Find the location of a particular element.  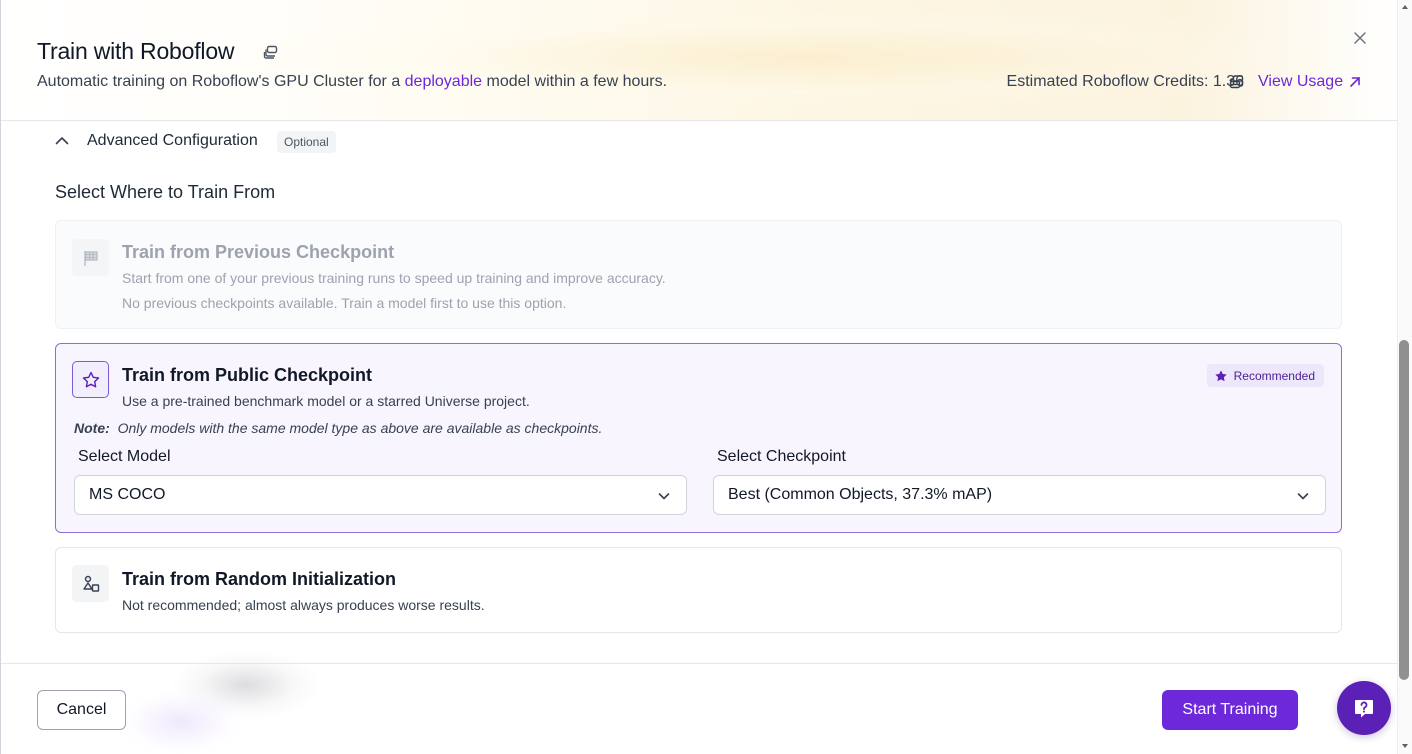

modal-title: Train with Roboflow is located at coordinates (136, 51).